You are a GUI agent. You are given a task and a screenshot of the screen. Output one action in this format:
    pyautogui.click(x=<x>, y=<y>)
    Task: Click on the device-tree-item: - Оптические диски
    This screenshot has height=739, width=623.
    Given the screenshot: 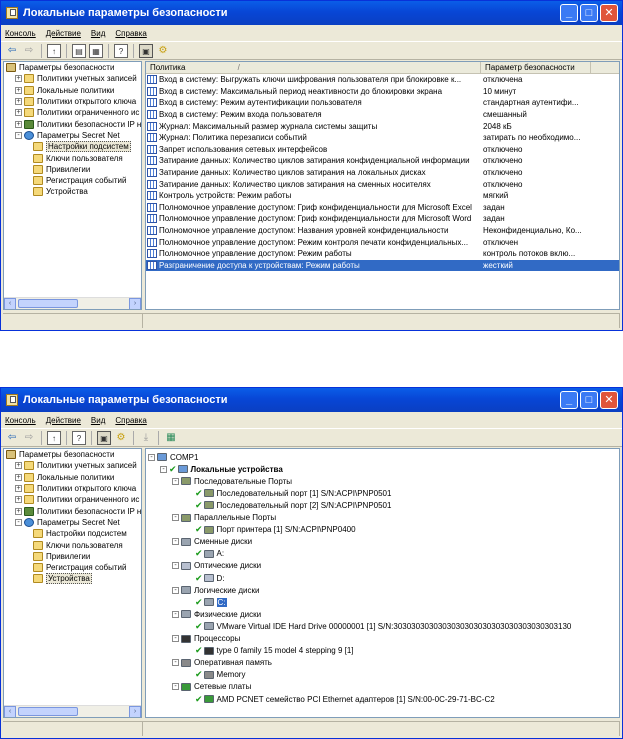 What is the action you would take?
    pyautogui.click(x=216, y=566)
    